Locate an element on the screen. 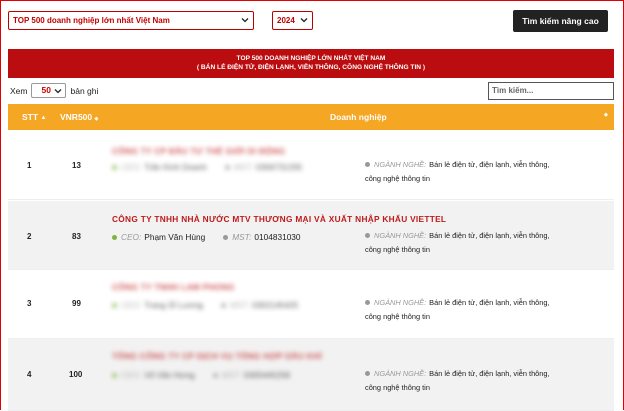 This screenshot has width=624, height=411. company-name-link: CÔNG TY TNHH LAM PHONG is located at coordinates (173, 287).